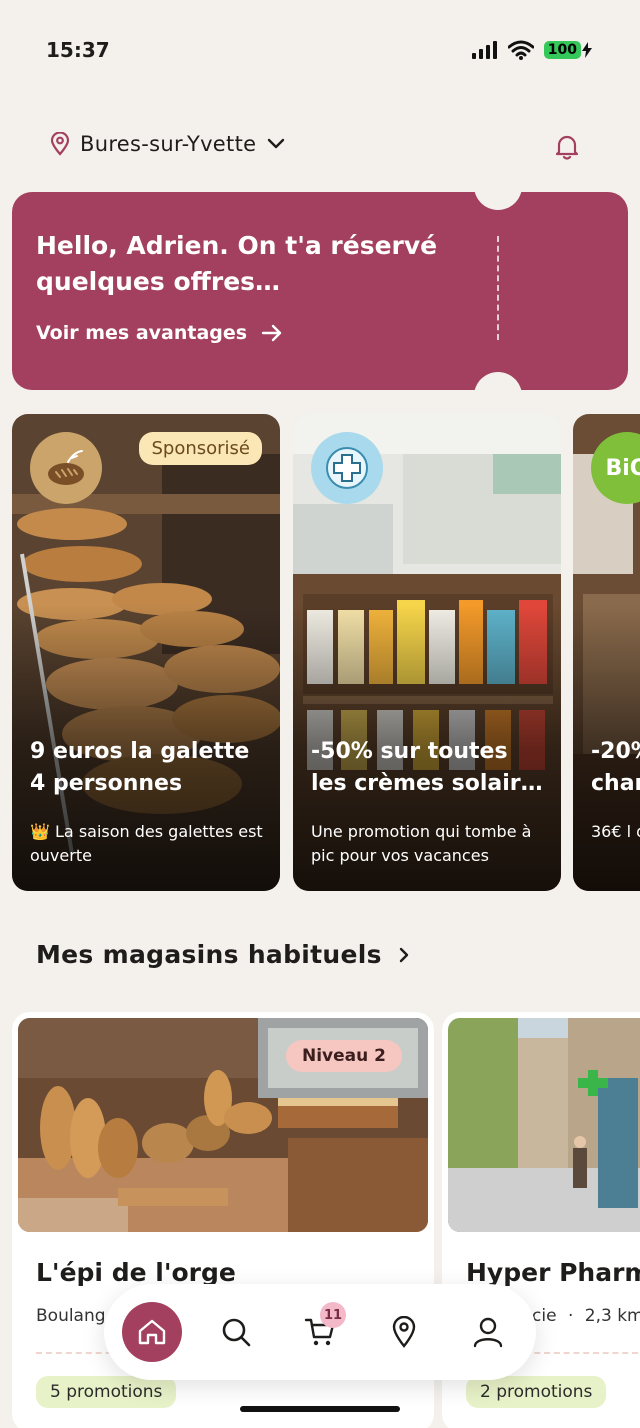 The width and height of the screenshot is (640, 1428). I want to click on loyalty-level-badge: Niveau 2, so click(344, 1056).